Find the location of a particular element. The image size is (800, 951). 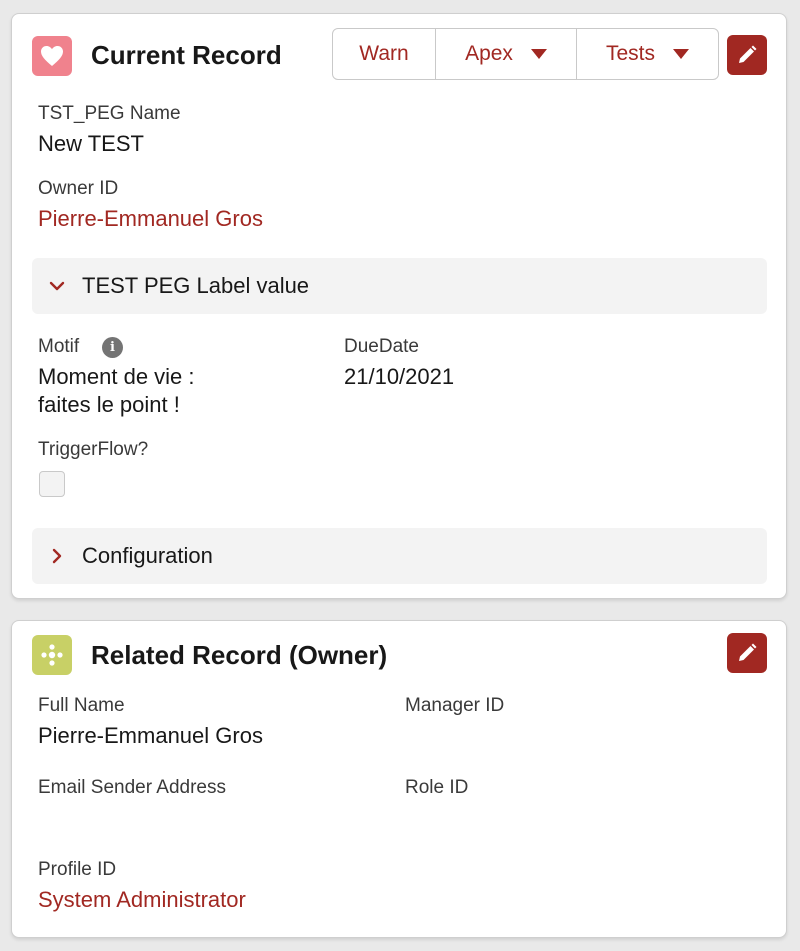

section-title: Configuration is located at coordinates (147, 555).